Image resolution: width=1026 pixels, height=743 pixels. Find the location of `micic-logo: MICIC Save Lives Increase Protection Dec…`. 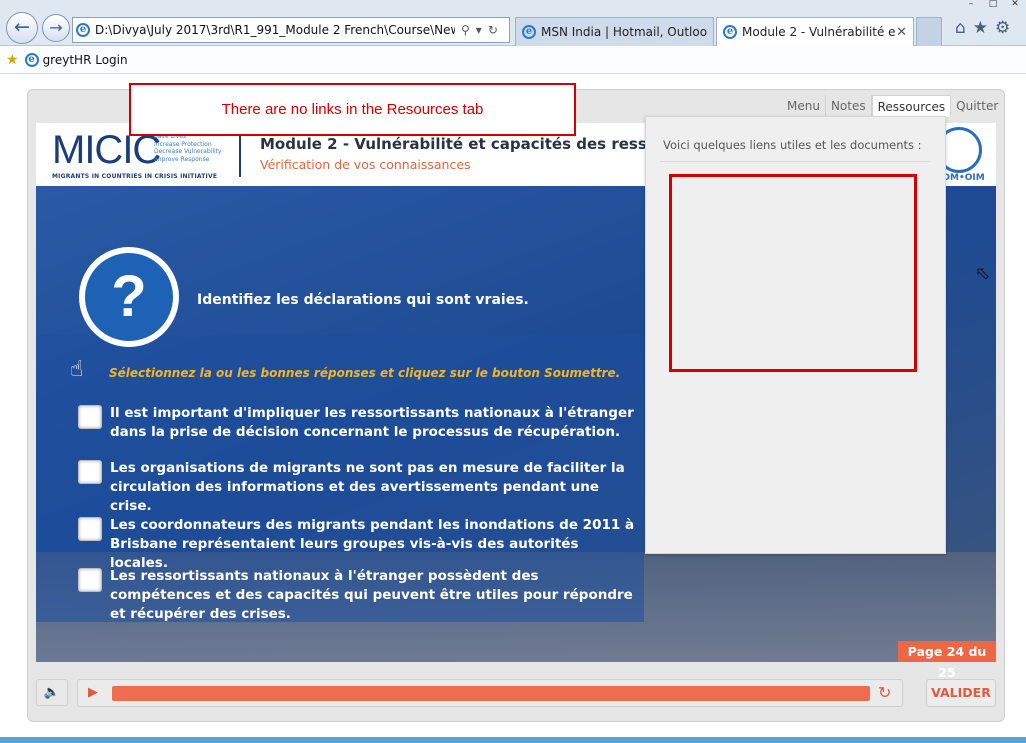

micic-logo: MICIC Save Lives Increase Protection Dec… is located at coordinates (142, 155).